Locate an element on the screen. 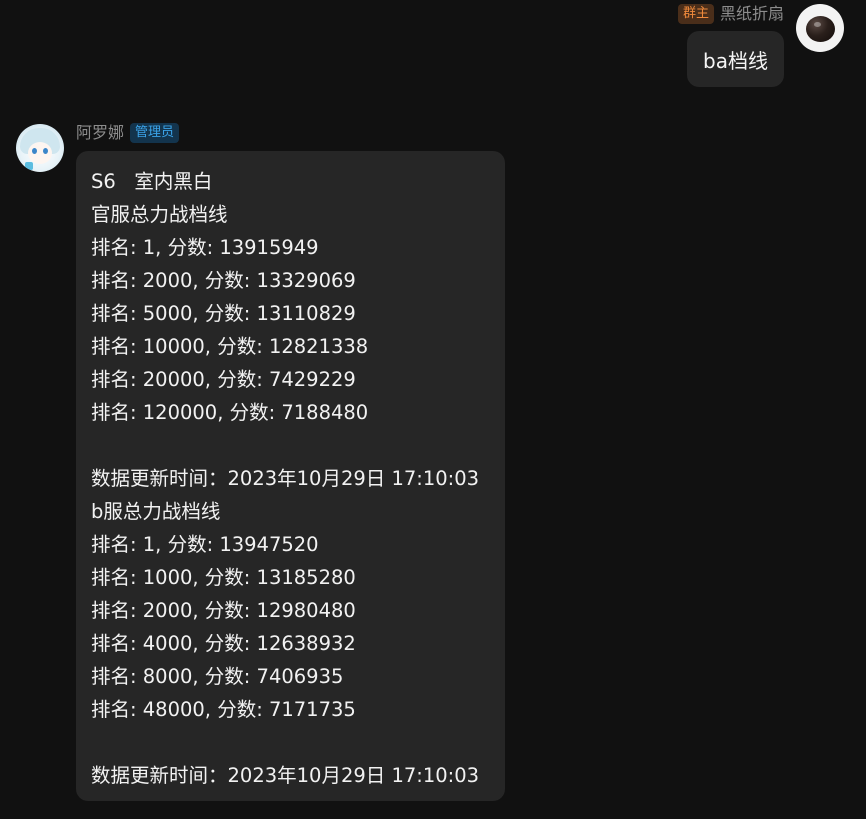 The height and width of the screenshot is (819, 866). message-line: 排名: 1, 分数: 13947520 is located at coordinates (205, 544).